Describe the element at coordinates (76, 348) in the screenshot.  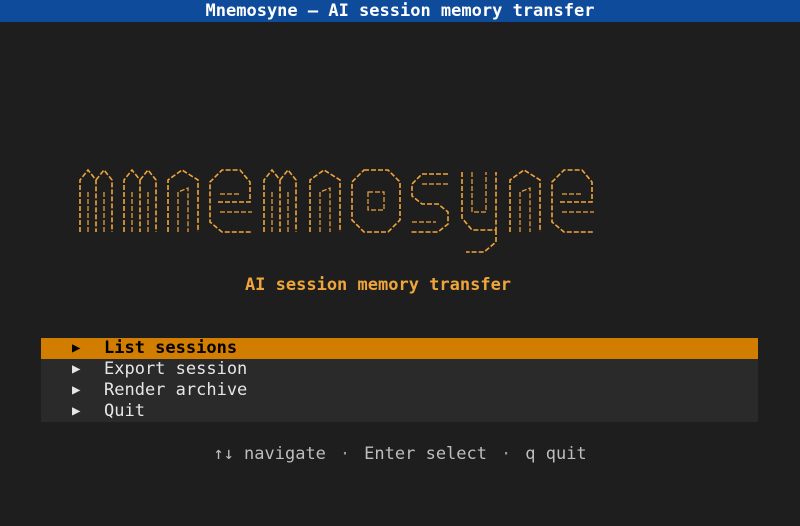
I see `selection-arrow-icon: ▶` at that location.